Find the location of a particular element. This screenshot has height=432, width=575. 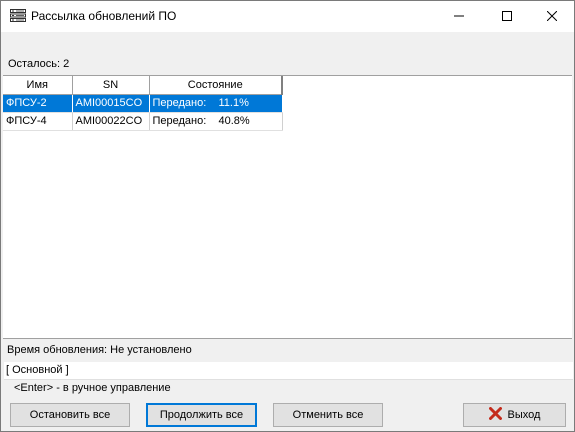

minimize-button is located at coordinates (459, 16).